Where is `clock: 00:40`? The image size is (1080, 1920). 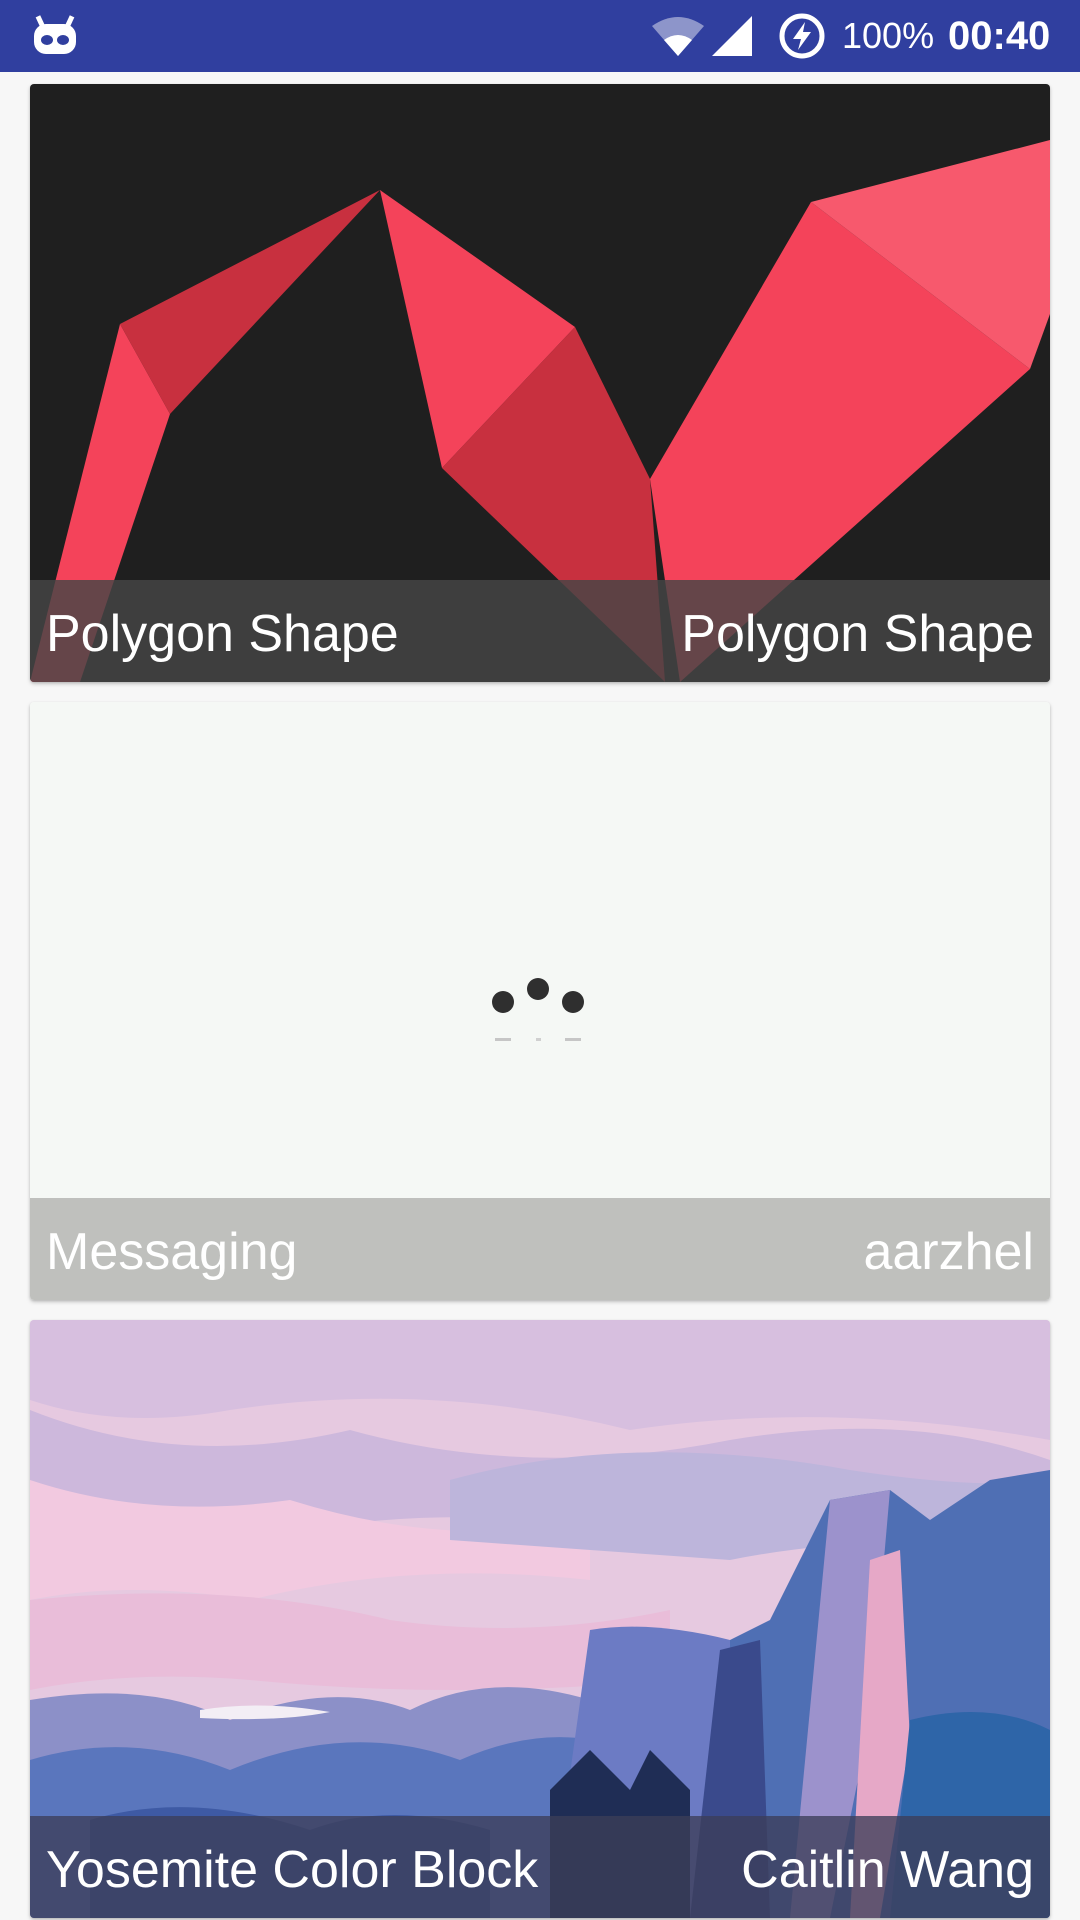
clock: 00:40 is located at coordinates (999, 36).